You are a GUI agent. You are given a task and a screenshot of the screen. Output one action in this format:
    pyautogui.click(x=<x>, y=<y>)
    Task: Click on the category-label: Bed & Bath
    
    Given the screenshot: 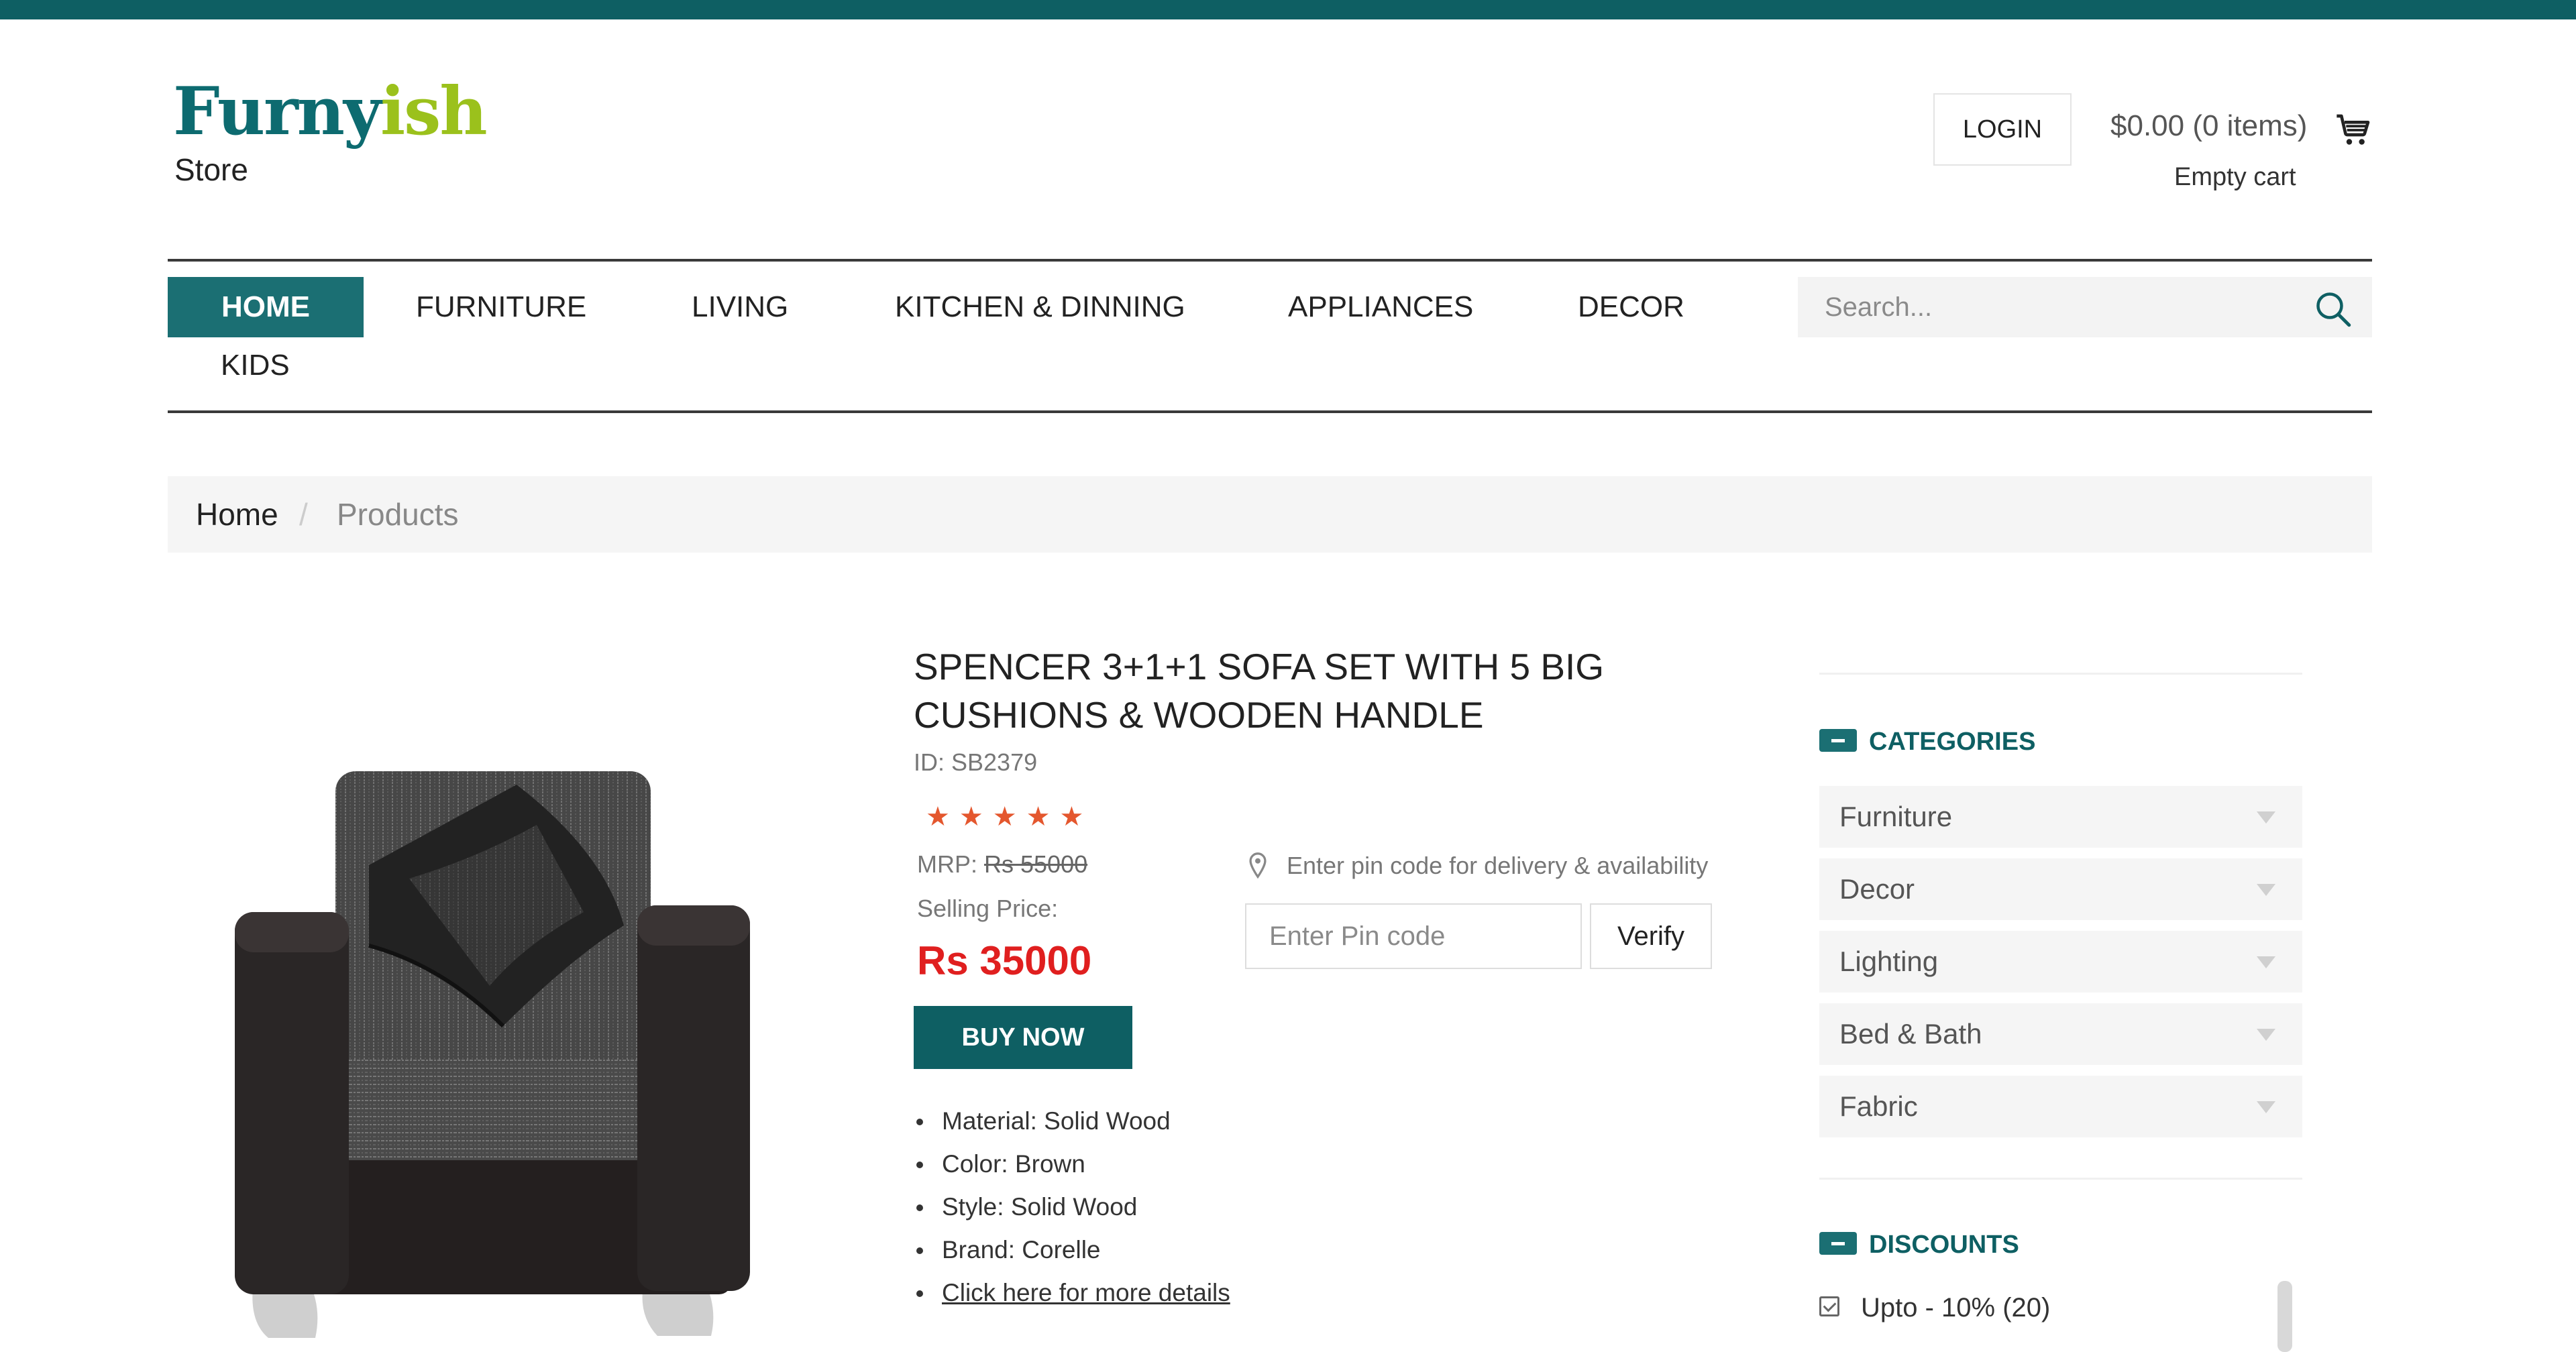 What is the action you would take?
    pyautogui.click(x=1910, y=1034)
    